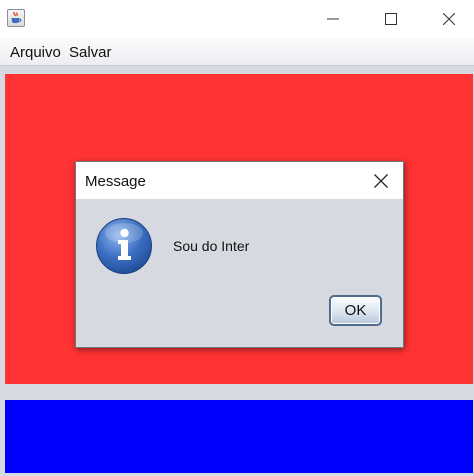 This screenshot has width=474, height=476. I want to click on minimize-icon, so click(333, 19).